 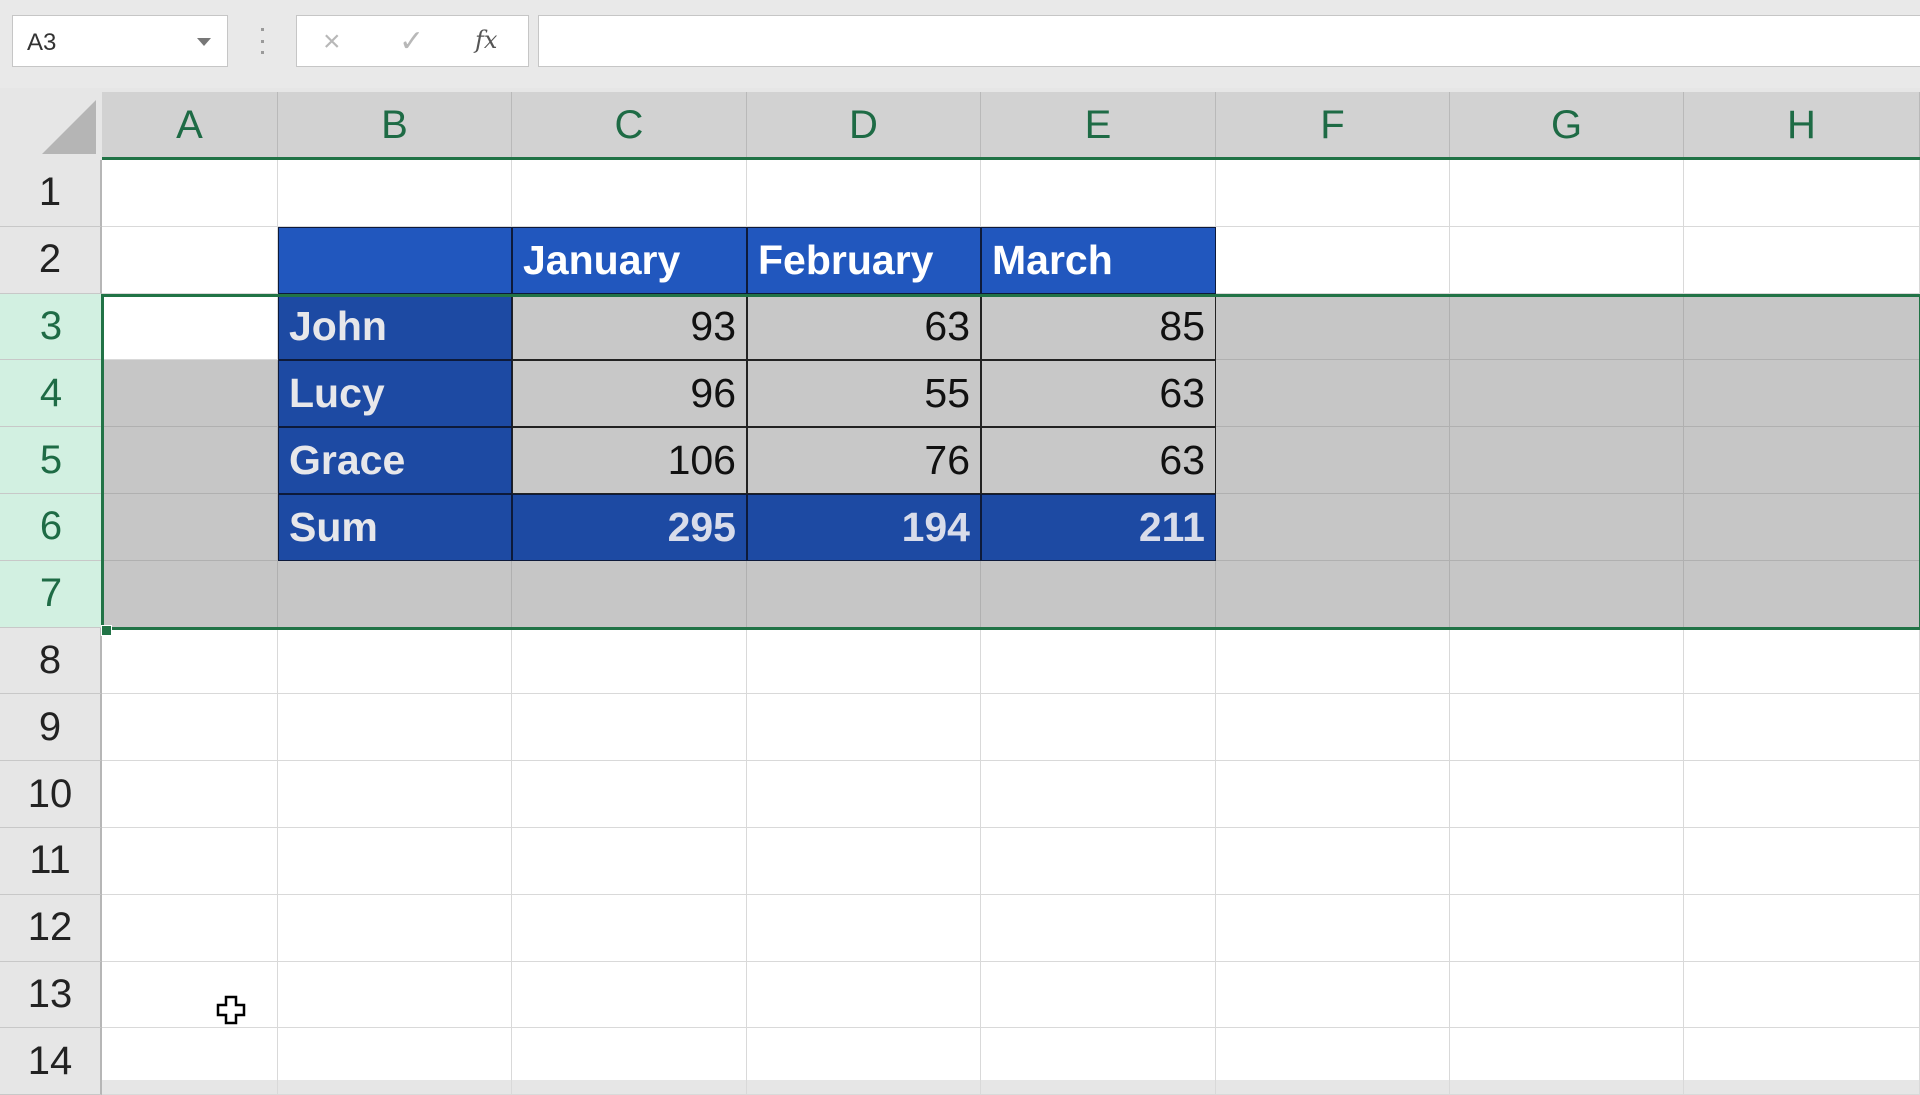 What do you see at coordinates (190, 125) in the screenshot?
I see `column-header-a: A` at bounding box center [190, 125].